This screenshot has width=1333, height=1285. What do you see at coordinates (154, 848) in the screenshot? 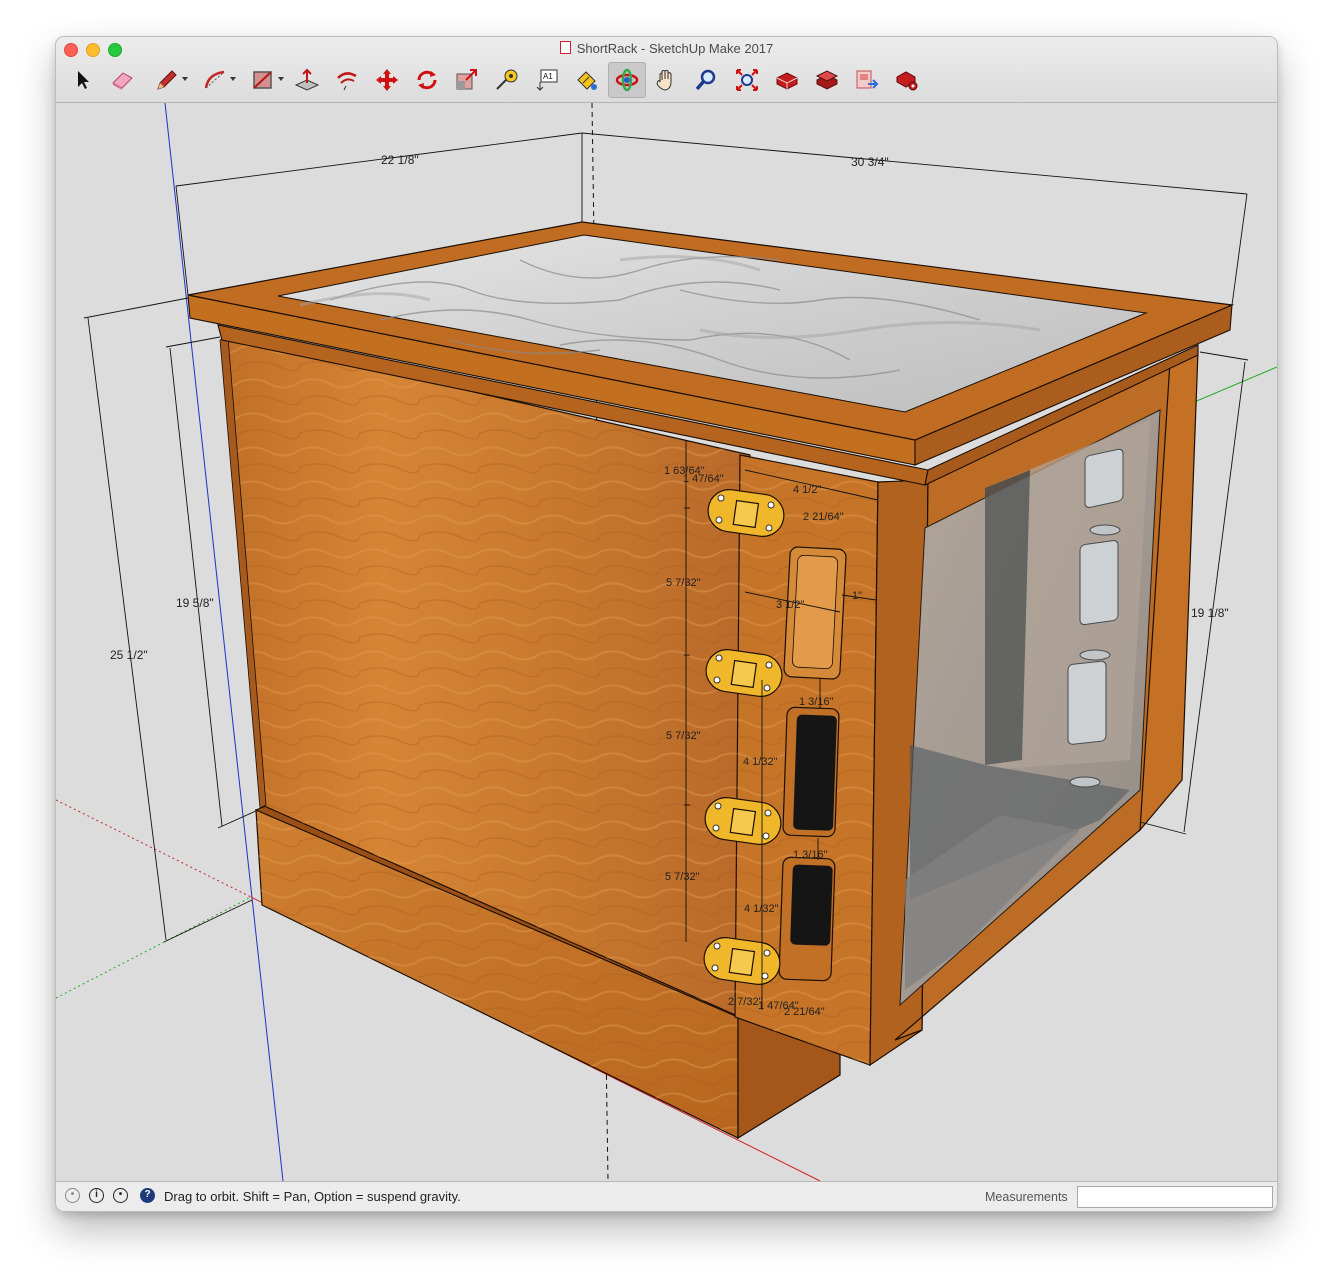
I see `red-axis-dotted` at bounding box center [154, 848].